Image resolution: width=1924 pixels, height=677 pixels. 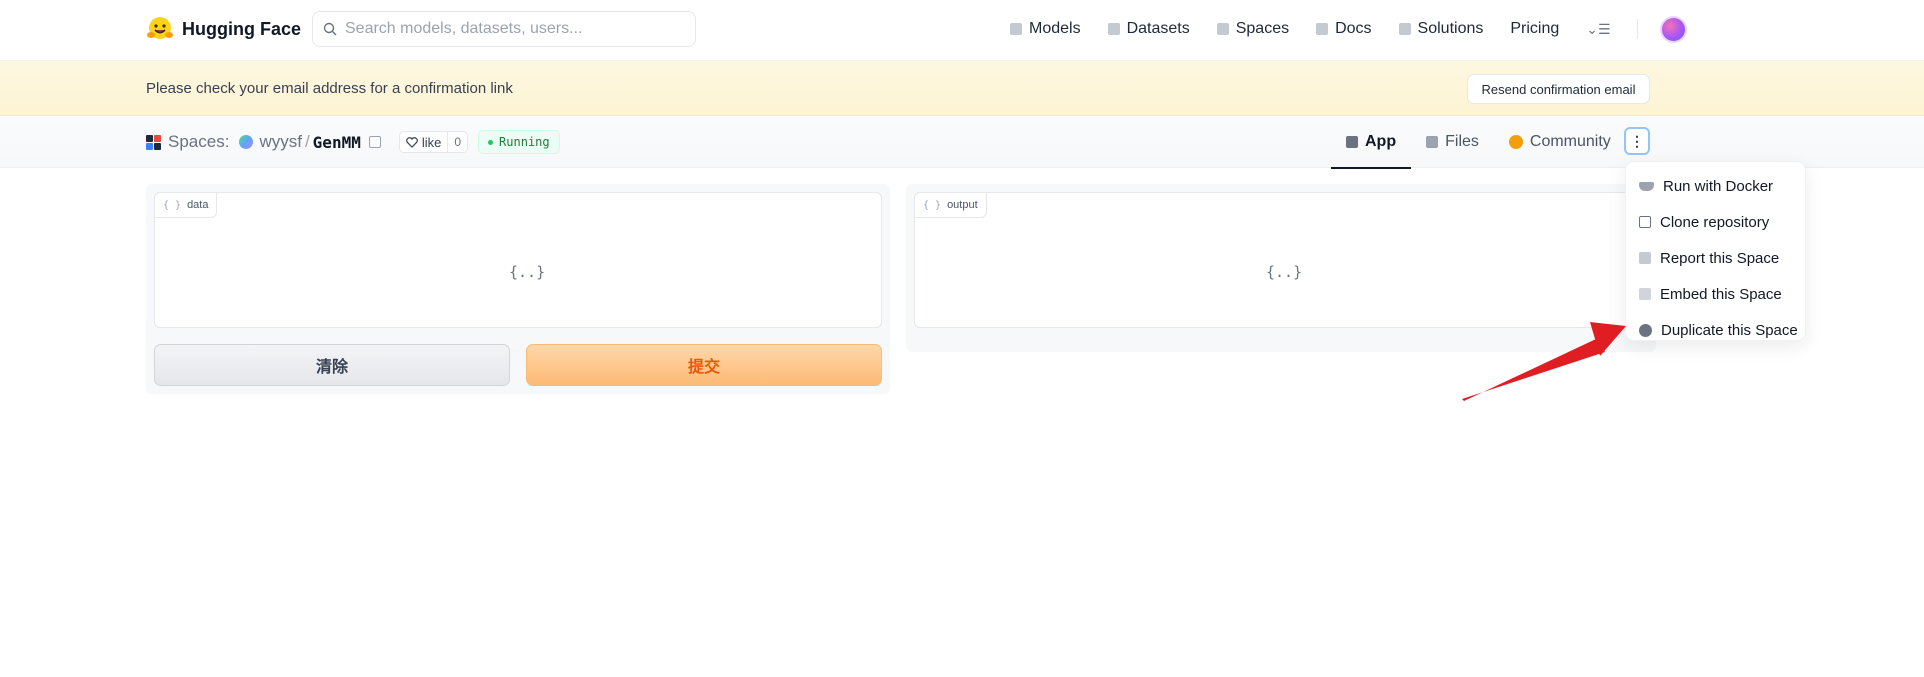 What do you see at coordinates (1645, 330) in the screenshot?
I see `duplicate-icon` at bounding box center [1645, 330].